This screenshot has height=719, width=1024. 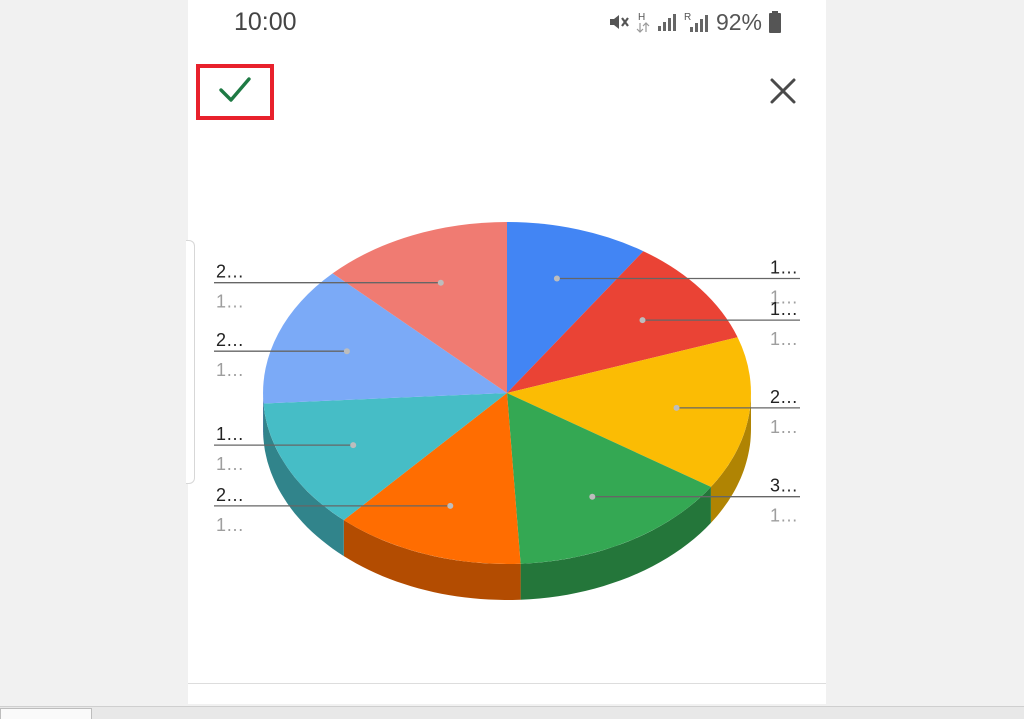 What do you see at coordinates (46, 713) in the screenshot?
I see `taskbar-tab` at bounding box center [46, 713].